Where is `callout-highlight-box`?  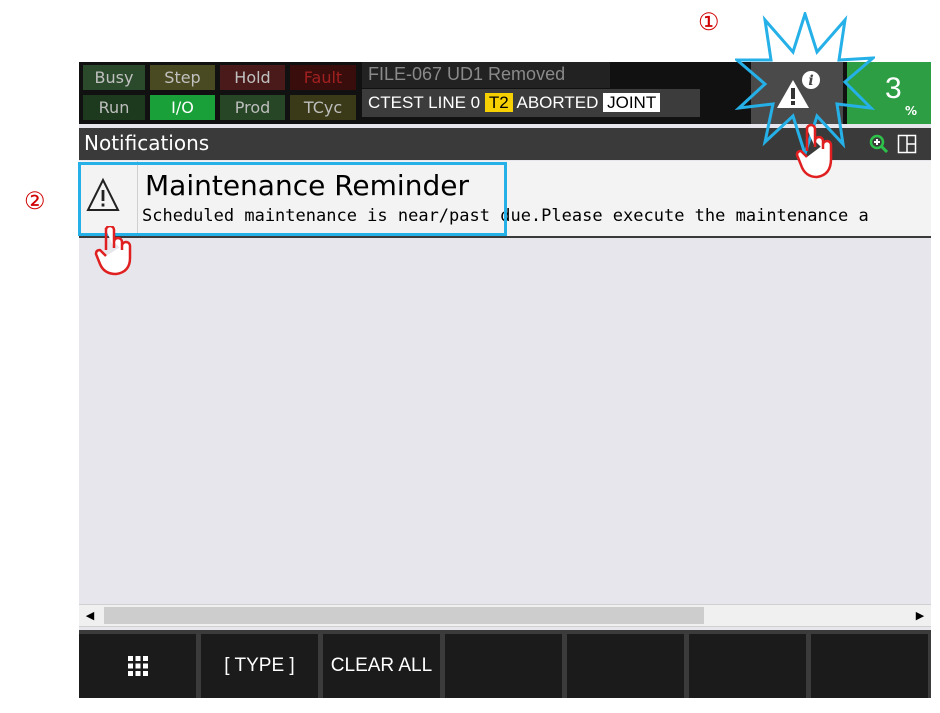
callout-highlight-box is located at coordinates (292, 199).